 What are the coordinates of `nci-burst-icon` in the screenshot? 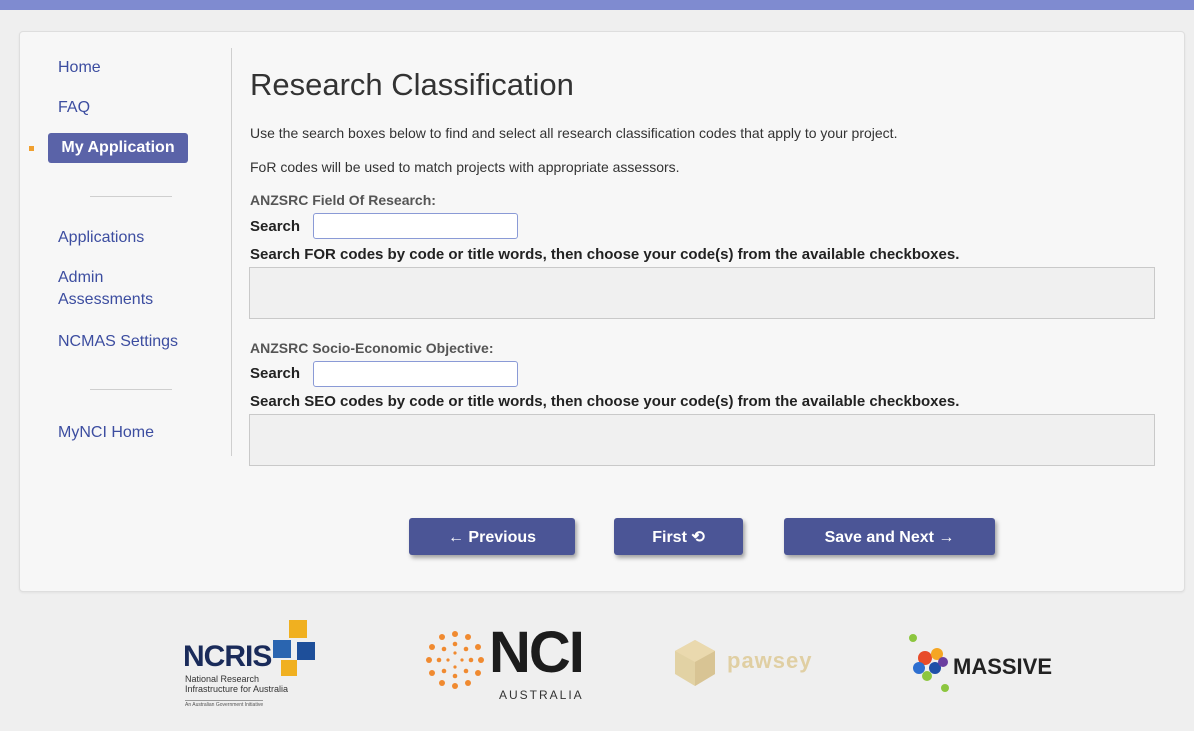 It's located at (455, 660).